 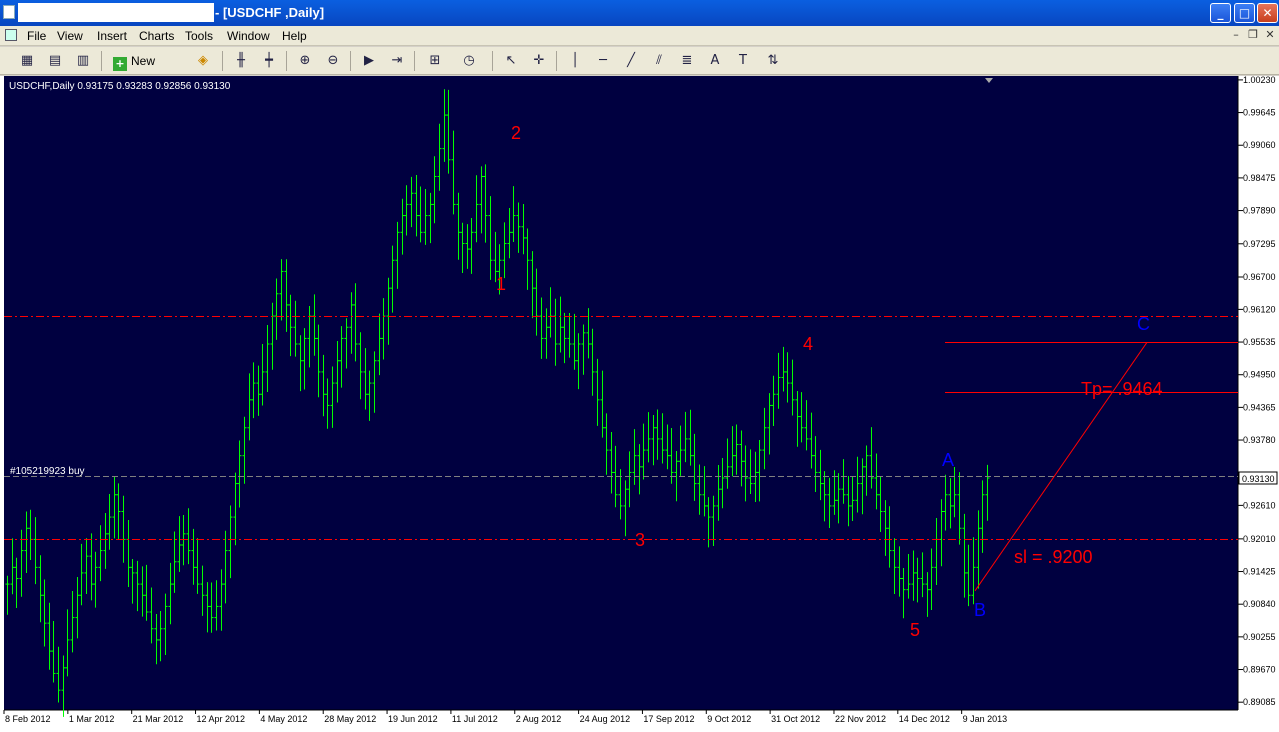 What do you see at coordinates (1259, 539) in the screenshot?
I see `y-tick-label: 0.92010` at bounding box center [1259, 539].